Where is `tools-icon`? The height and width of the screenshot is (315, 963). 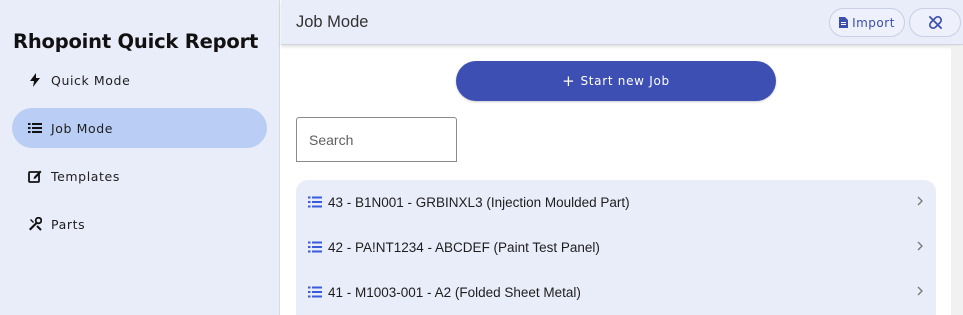 tools-icon is located at coordinates (35, 224).